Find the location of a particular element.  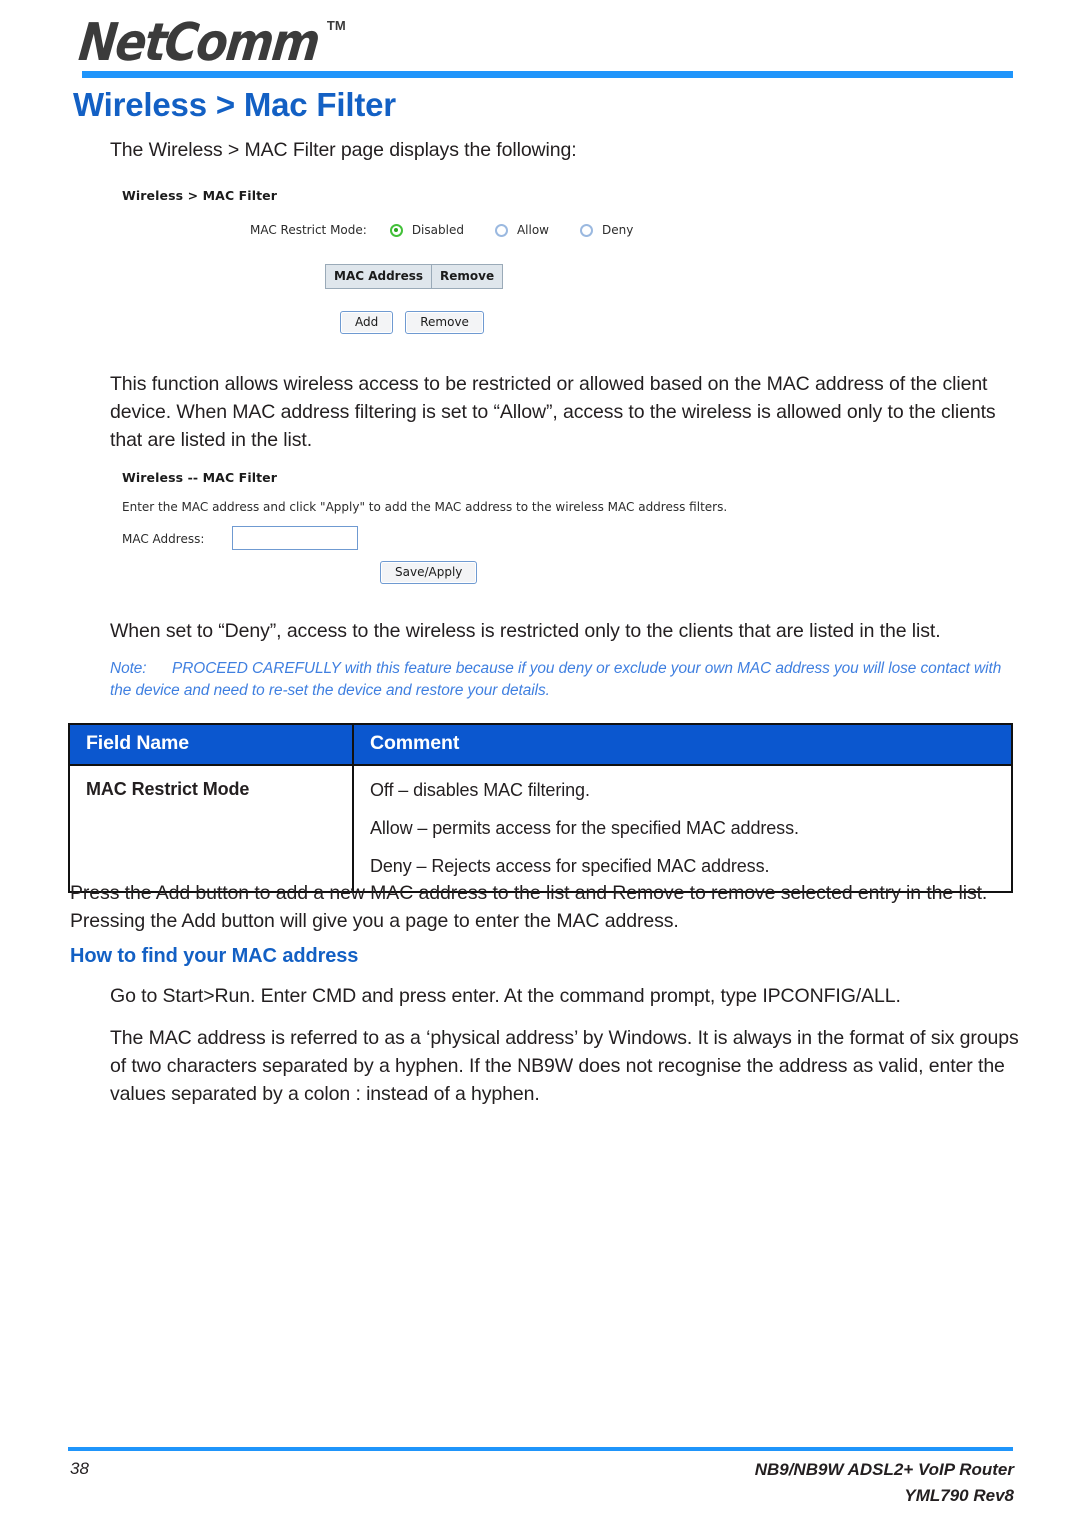

page-title: Wireless > Mac Filter is located at coordinates (234, 104).